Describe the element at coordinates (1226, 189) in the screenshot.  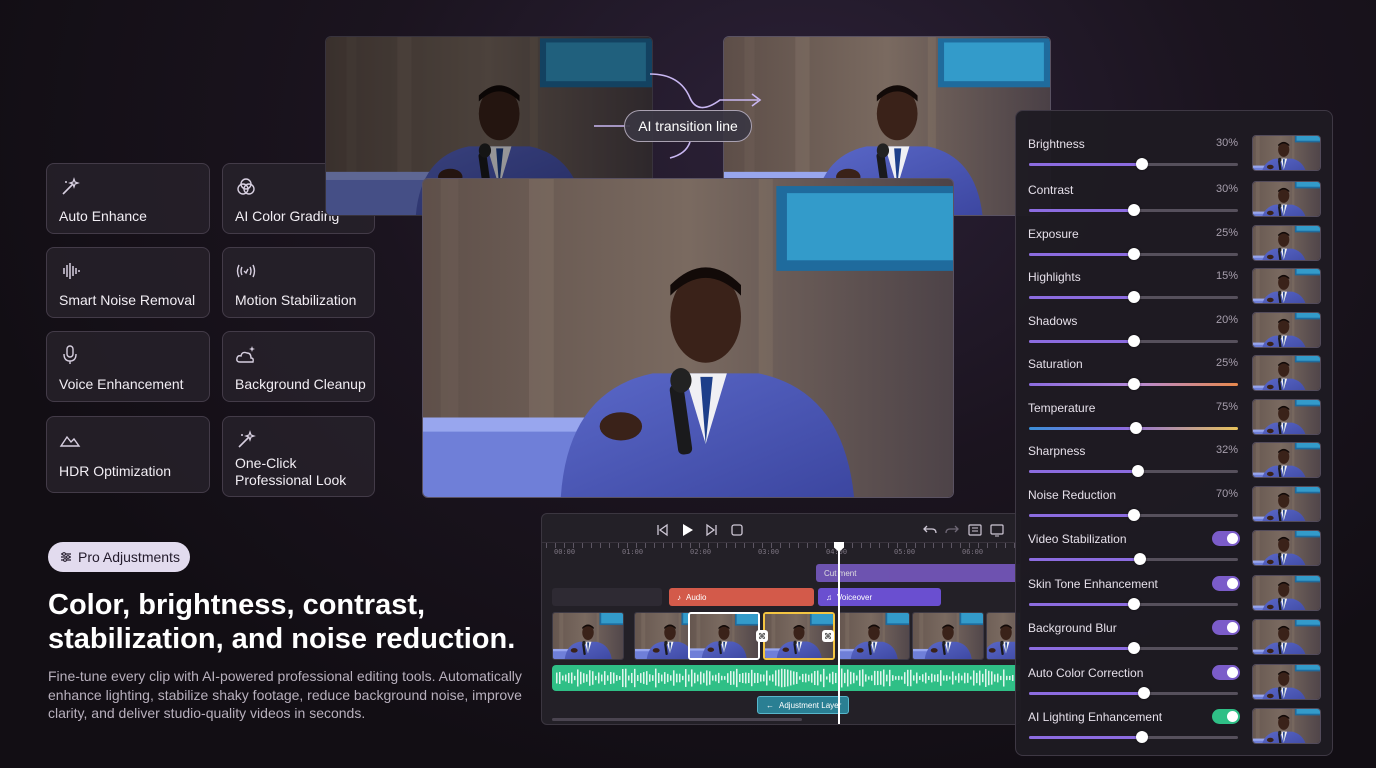
I see `adjustment-value: 30%` at that location.